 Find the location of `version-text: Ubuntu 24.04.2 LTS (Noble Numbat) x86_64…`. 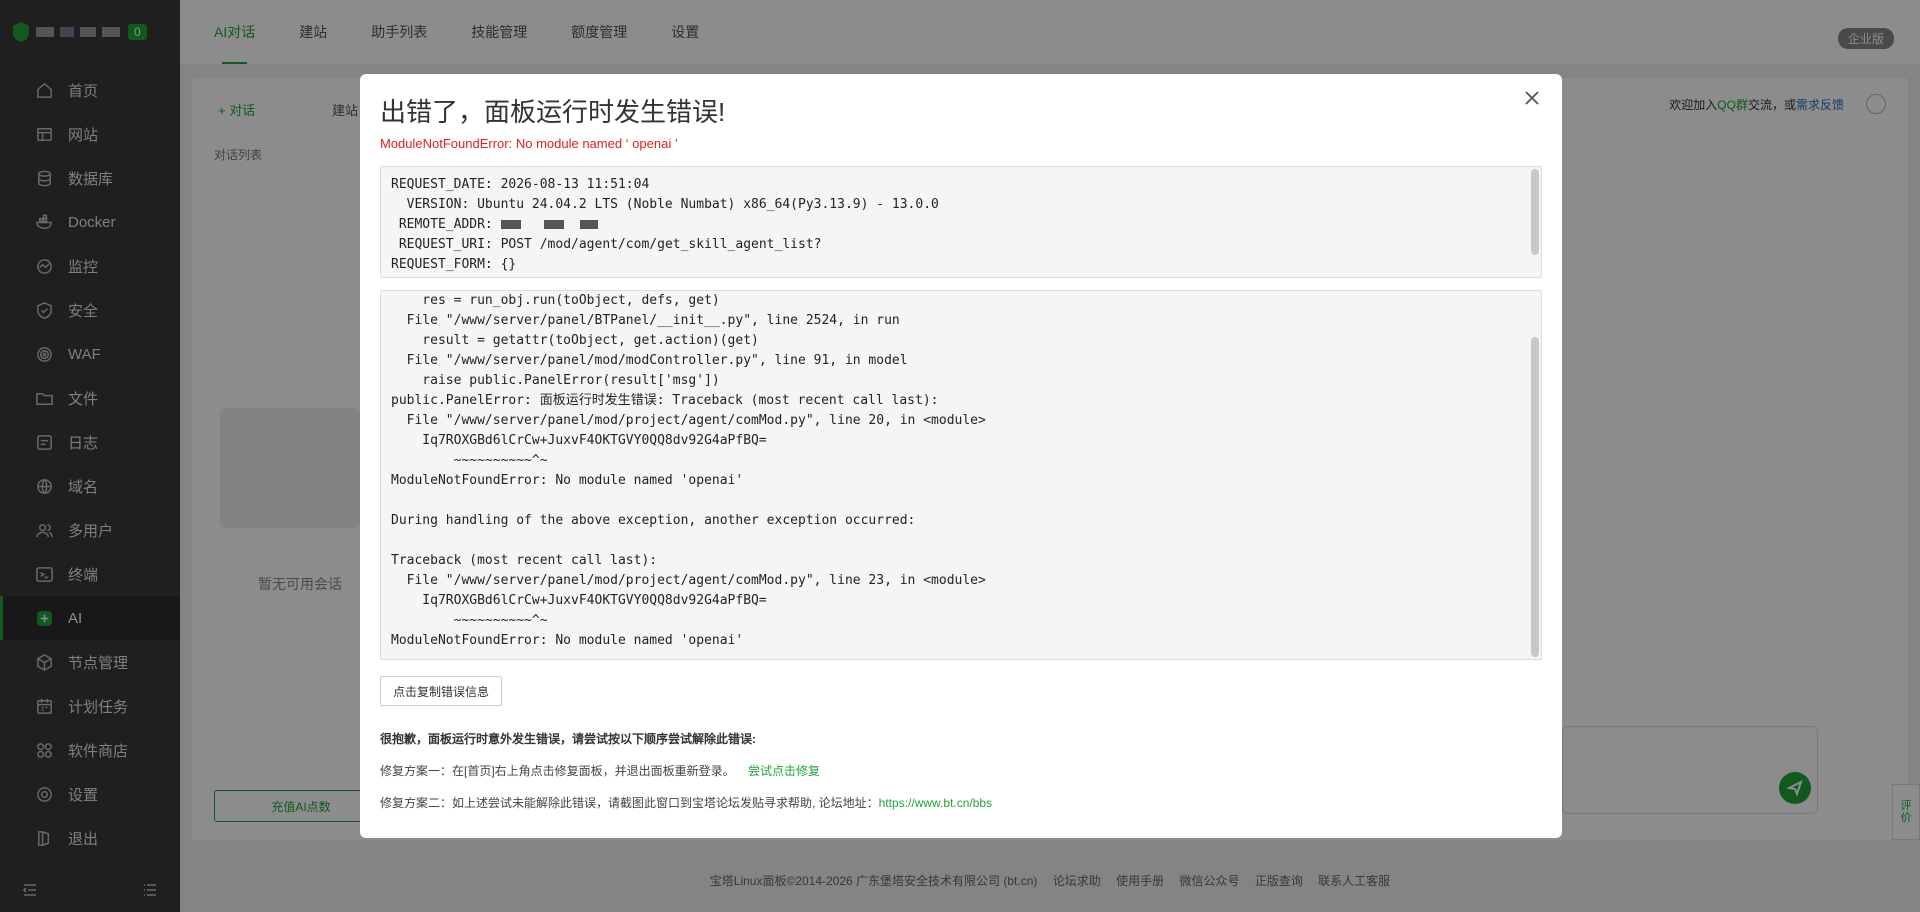

version-text: Ubuntu 24.04.2 LTS (Noble Numbat) x86_64… is located at coordinates (708, 204).